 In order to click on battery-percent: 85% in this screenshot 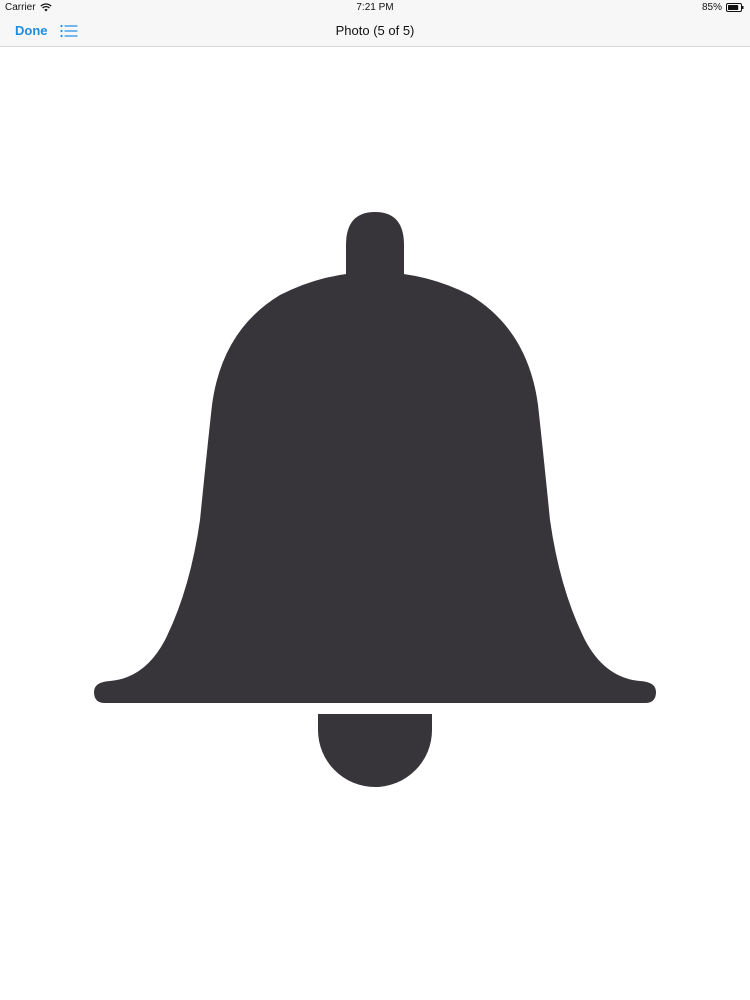, I will do `click(711, 7)`.